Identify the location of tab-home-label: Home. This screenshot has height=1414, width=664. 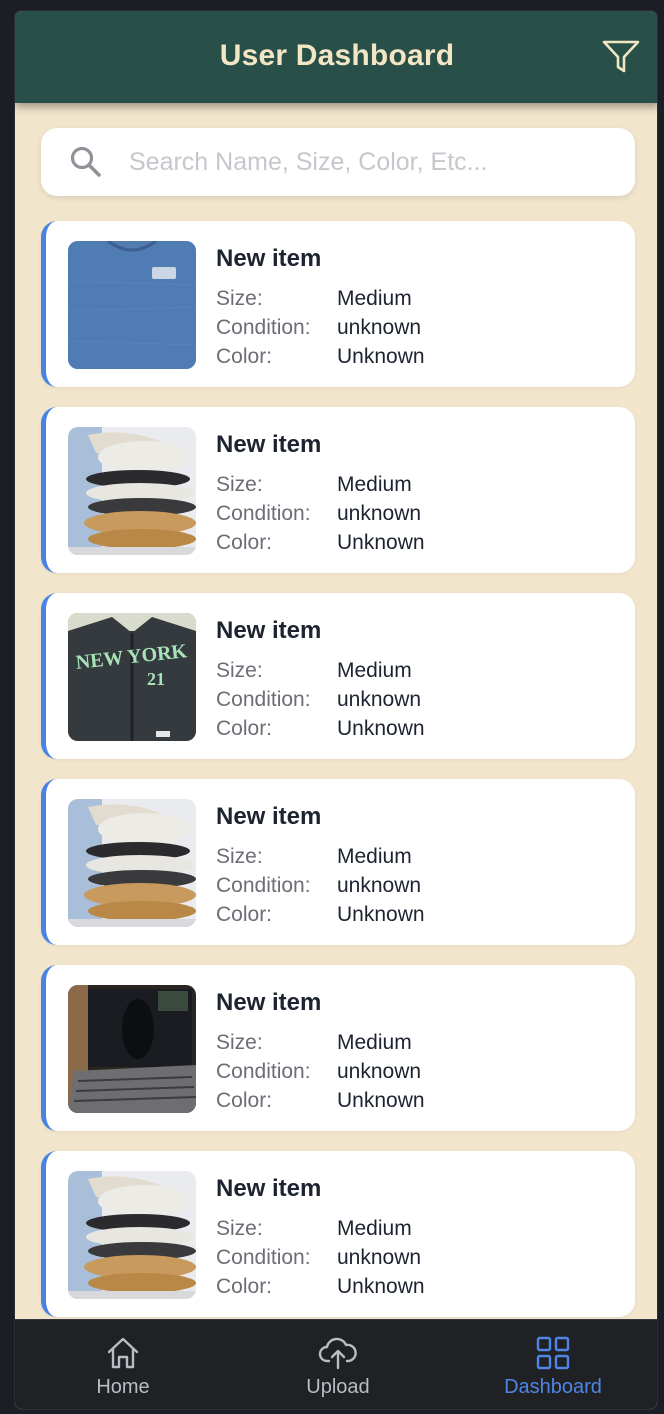
(123, 1387).